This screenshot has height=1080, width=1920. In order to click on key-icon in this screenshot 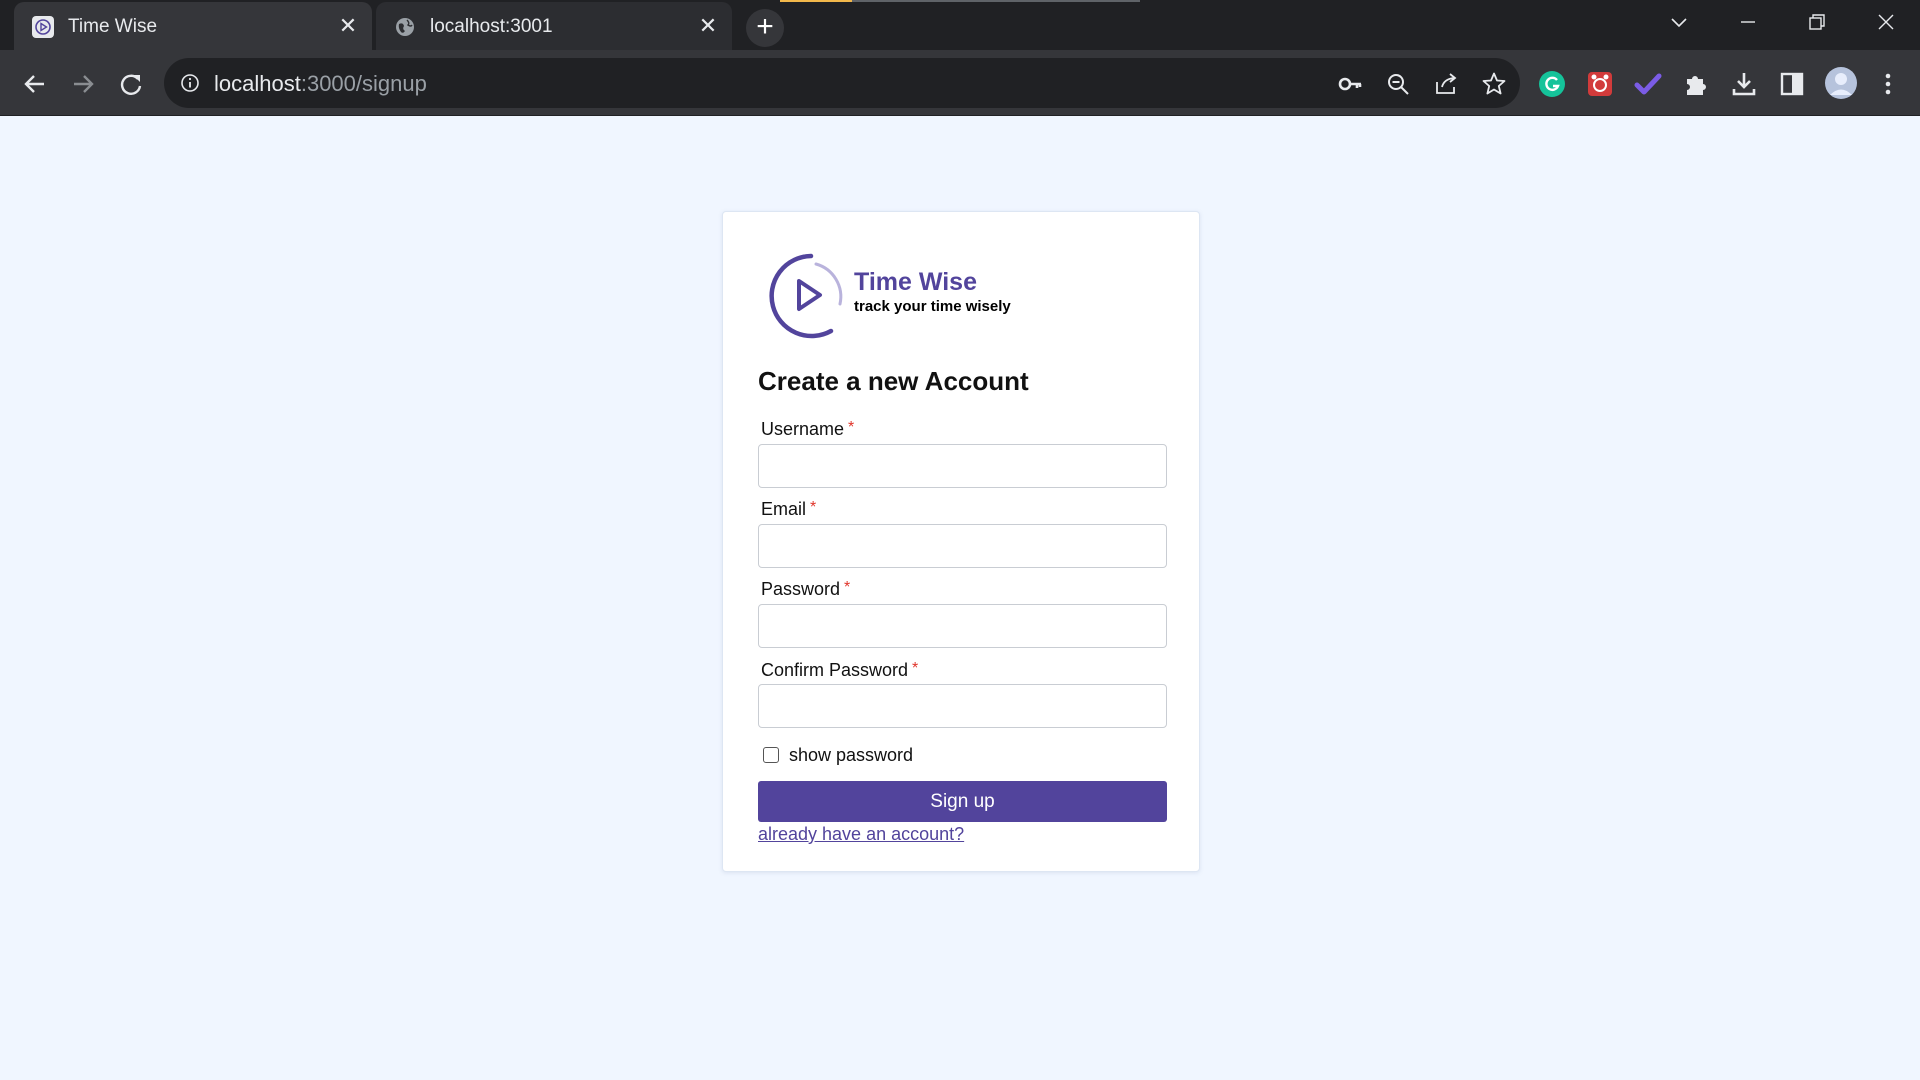, I will do `click(1350, 84)`.